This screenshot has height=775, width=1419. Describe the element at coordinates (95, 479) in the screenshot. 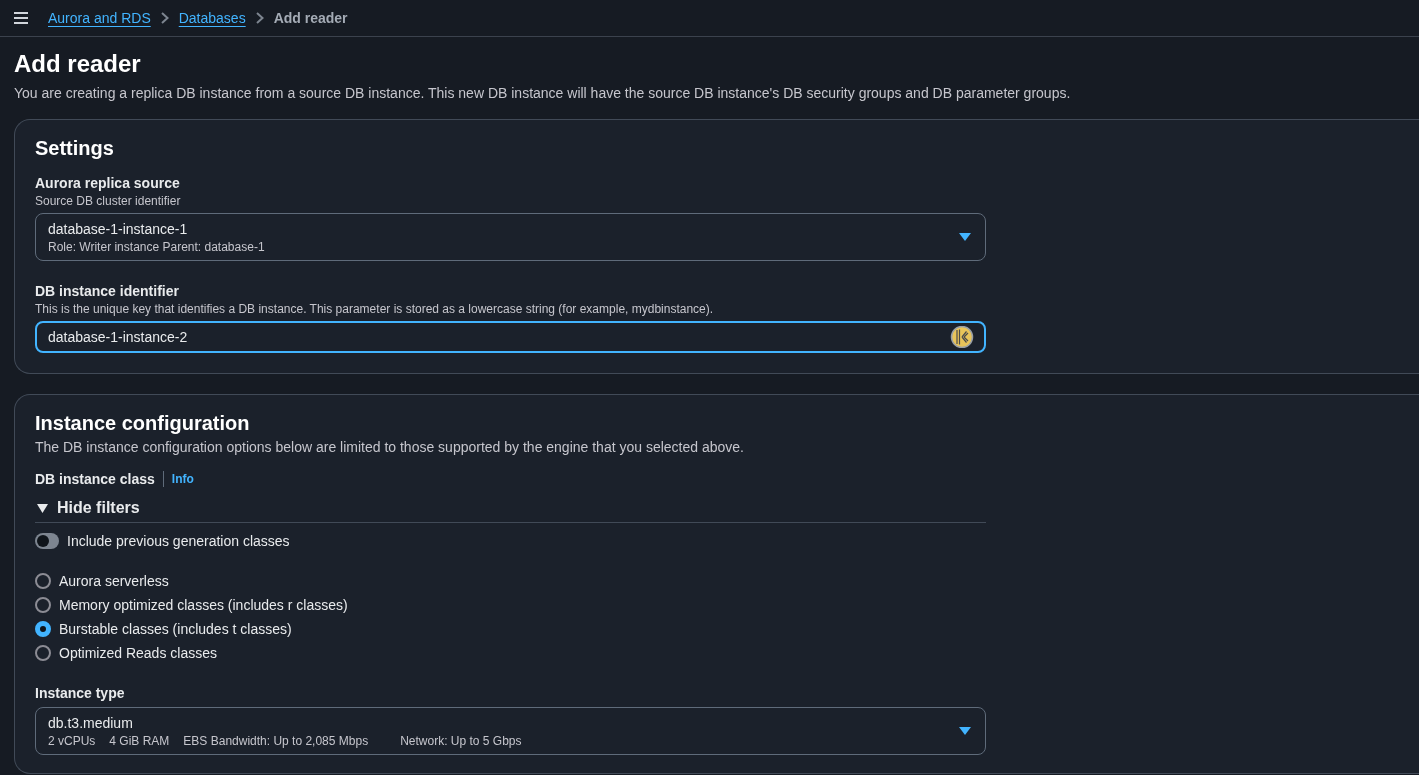

I see `field-label: DB instance class` at that location.